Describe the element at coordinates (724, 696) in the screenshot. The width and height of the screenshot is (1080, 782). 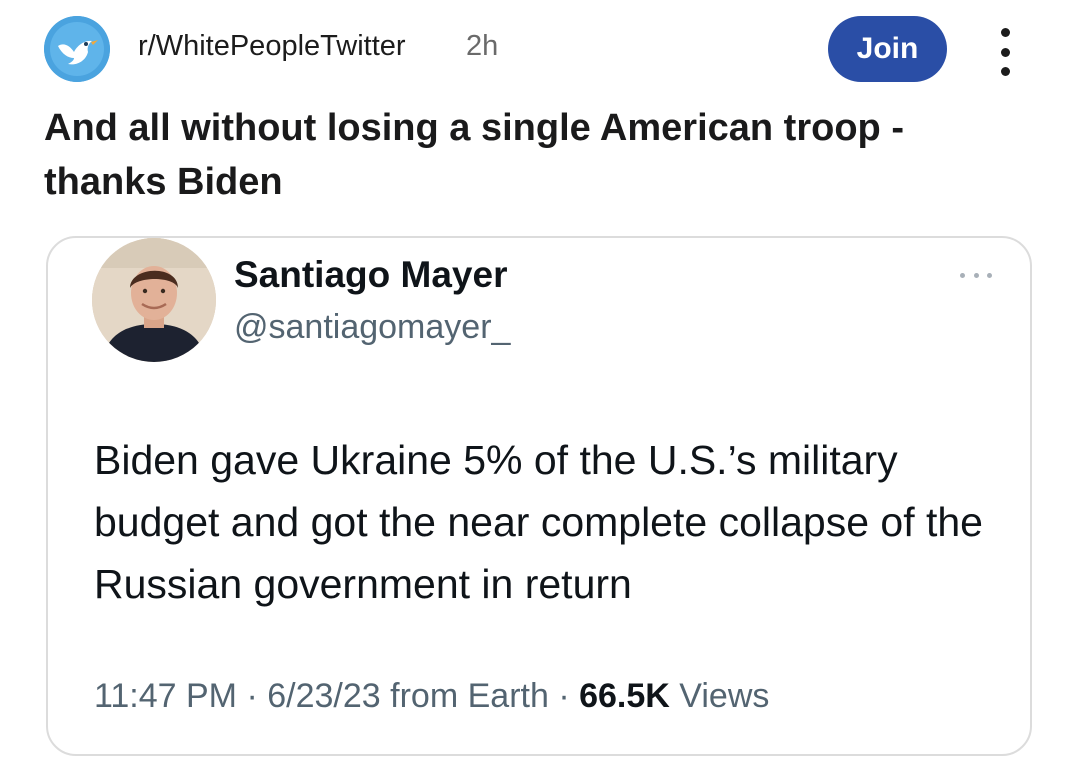
I see `views-label: Views` at that location.